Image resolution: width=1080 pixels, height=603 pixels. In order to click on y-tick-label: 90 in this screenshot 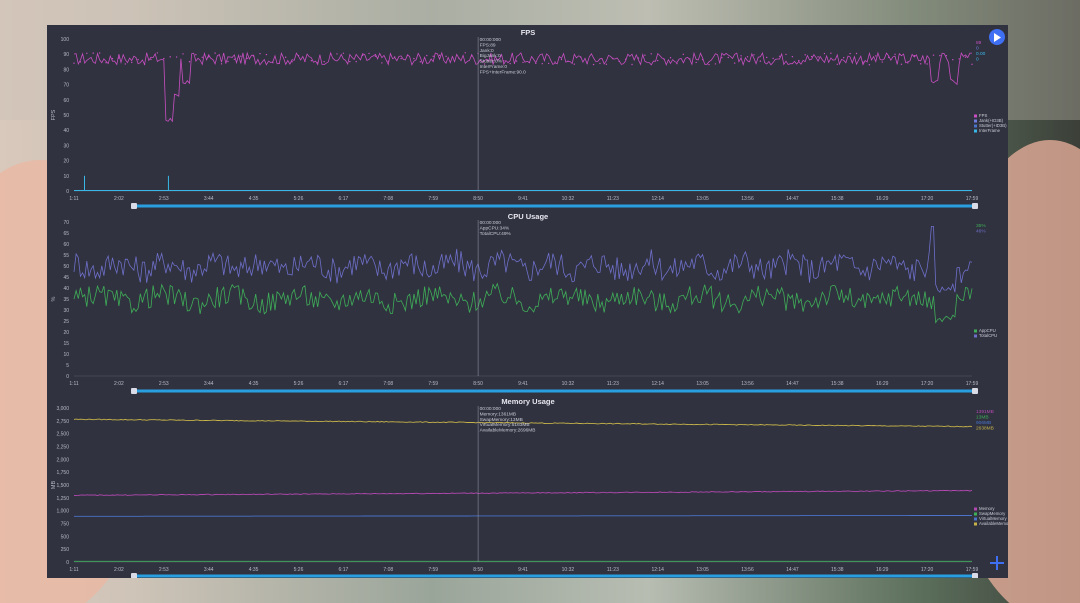, I will do `click(66, 55)`.